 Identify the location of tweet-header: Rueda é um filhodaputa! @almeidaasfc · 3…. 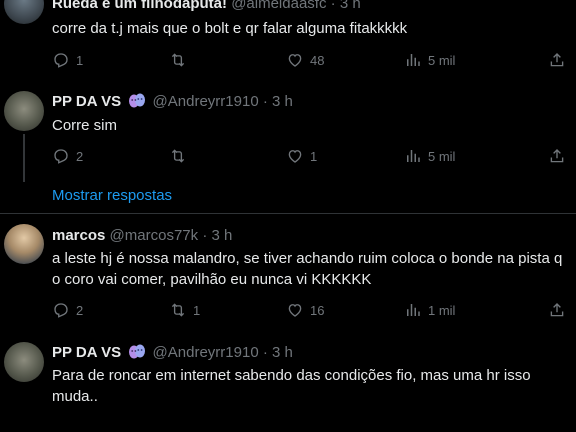
(206, 7).